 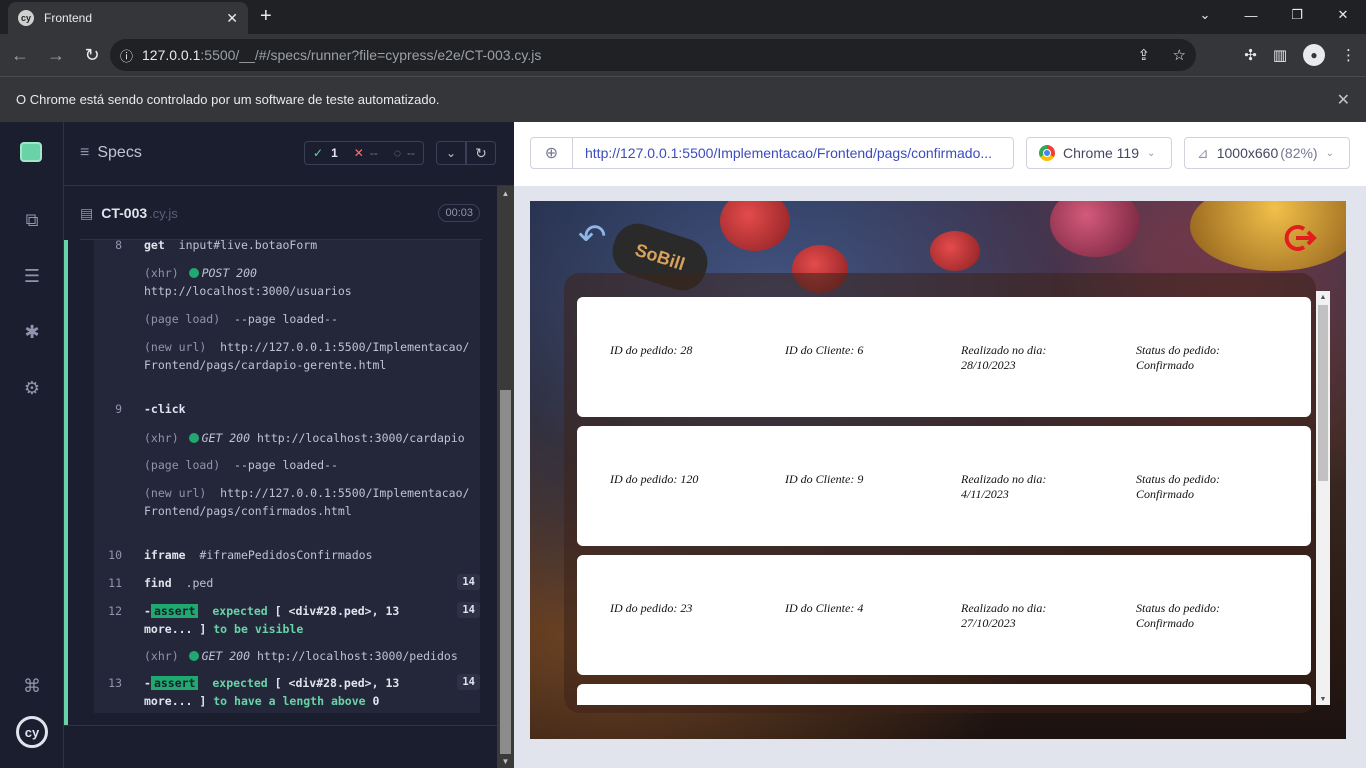 I want to click on rerun-icon: ↻, so click(x=481, y=152).